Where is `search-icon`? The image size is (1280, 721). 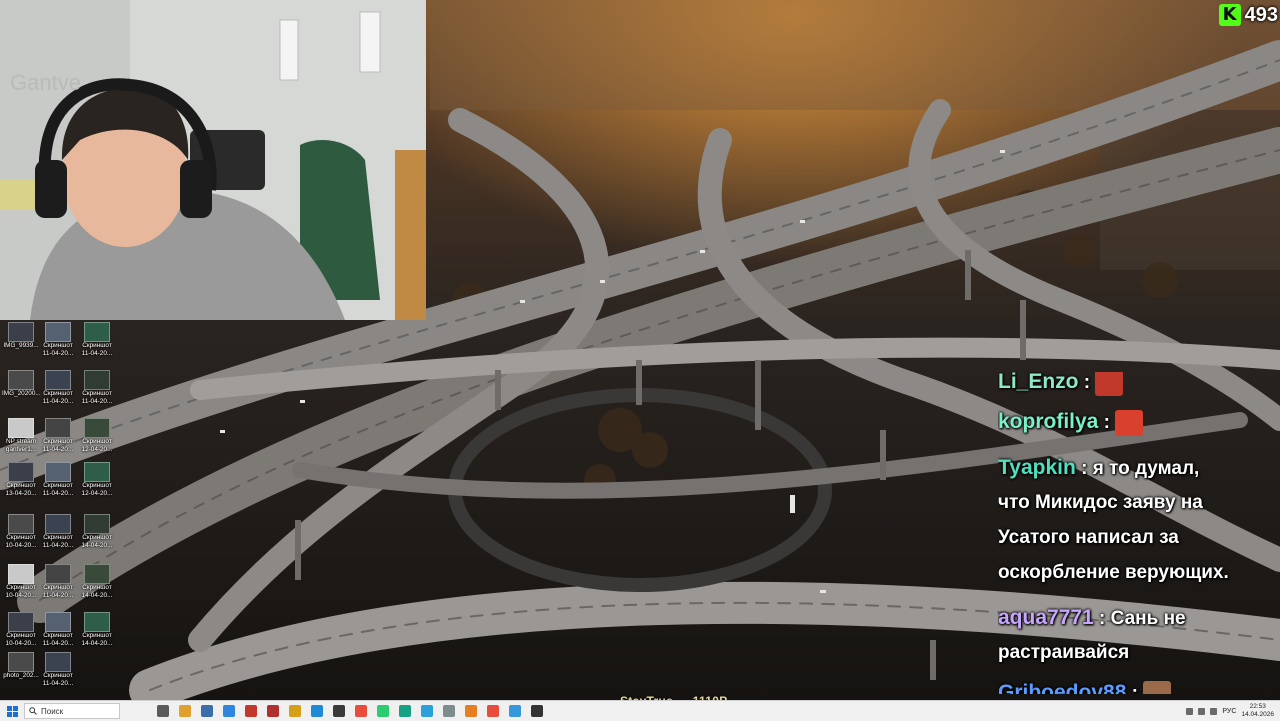
search-icon is located at coordinates (33, 711).